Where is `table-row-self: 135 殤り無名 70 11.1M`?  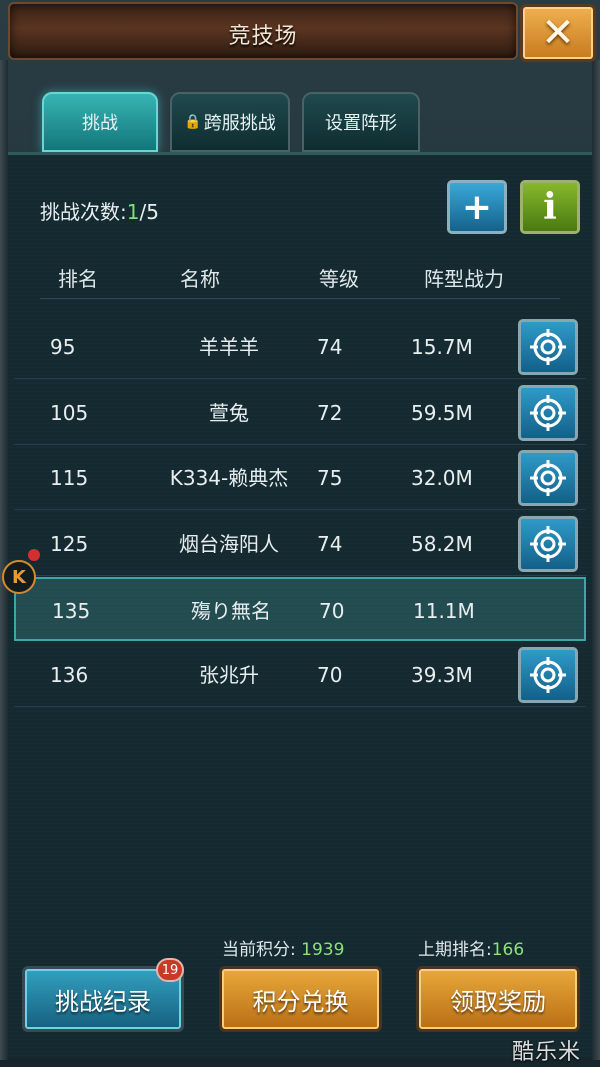 table-row-self: 135 殤り無名 70 11.1M is located at coordinates (300, 609).